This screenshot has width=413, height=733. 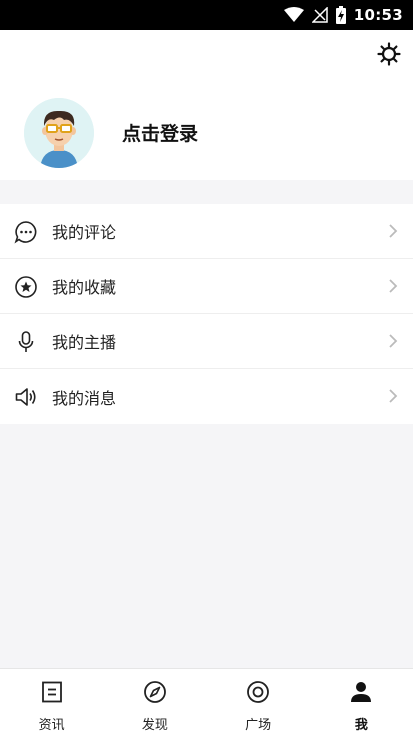 What do you see at coordinates (59, 133) in the screenshot?
I see `avatar` at bounding box center [59, 133].